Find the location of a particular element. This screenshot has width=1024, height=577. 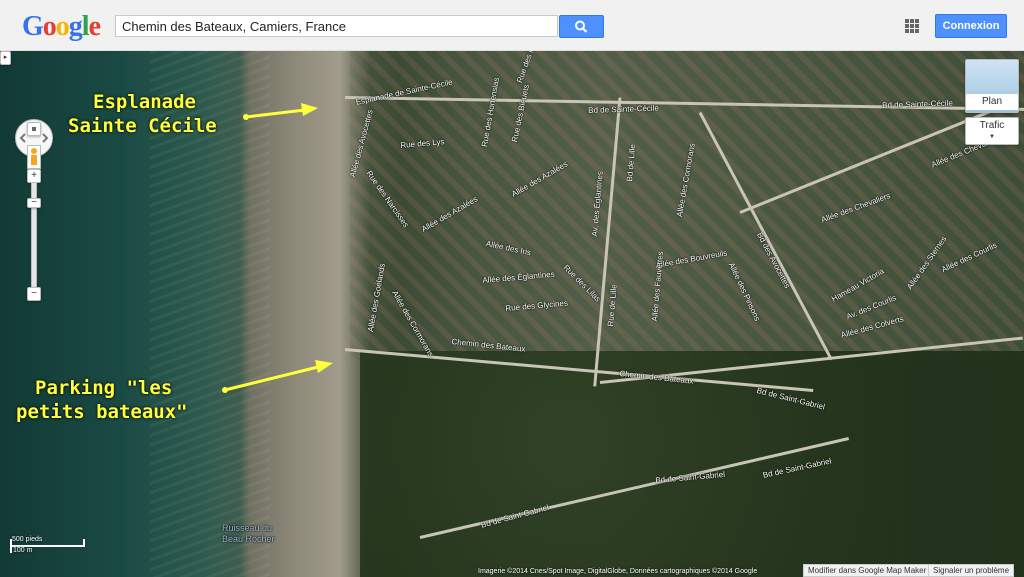

logo-letter: G is located at coordinates (33, 26).